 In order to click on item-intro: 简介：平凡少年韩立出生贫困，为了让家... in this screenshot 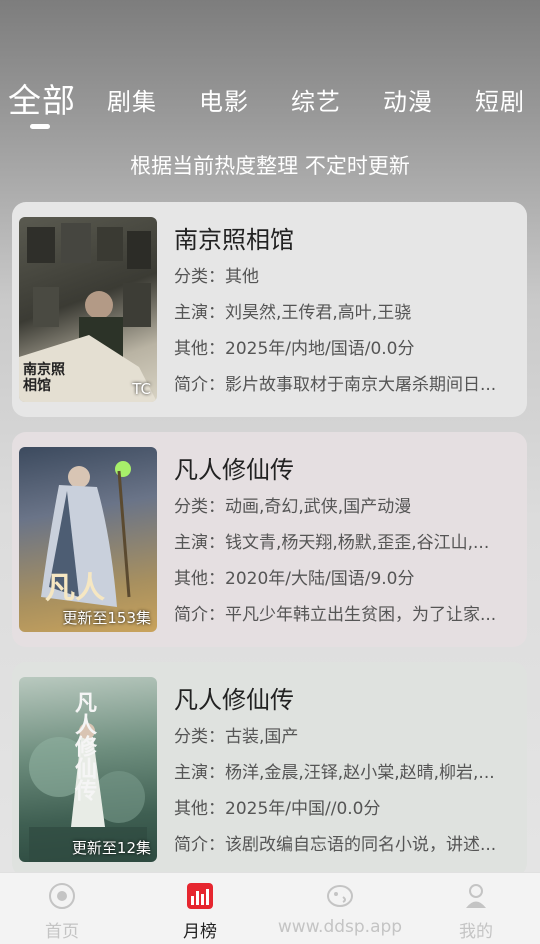, I will do `click(335, 615)`.